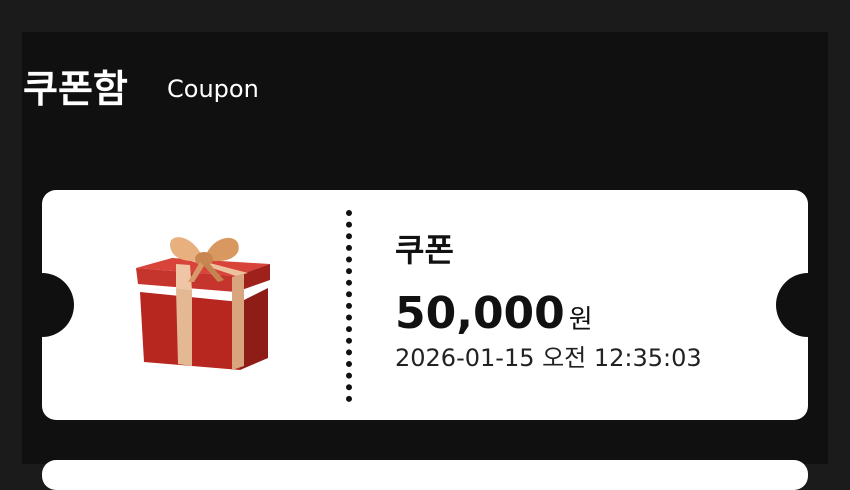  Describe the element at coordinates (213, 89) in the screenshot. I see `page-subtitle: Coupon` at that location.